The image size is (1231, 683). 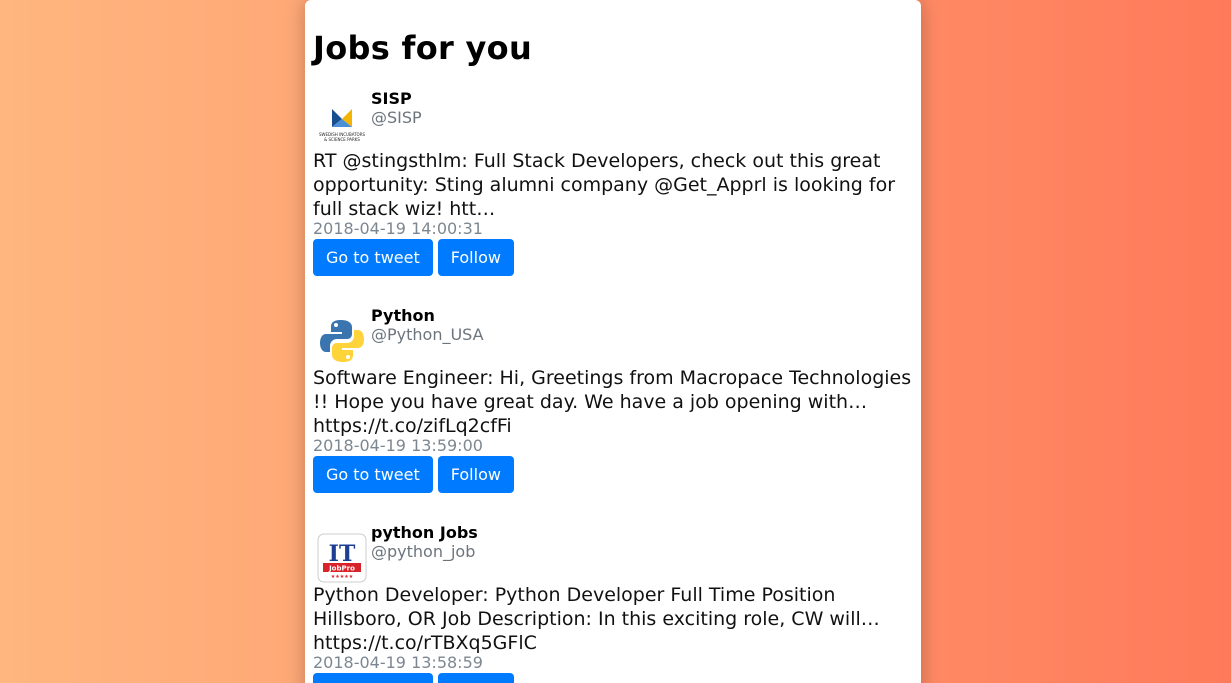 I want to click on tweet-header: Python @Python_USA, so click(x=613, y=336).